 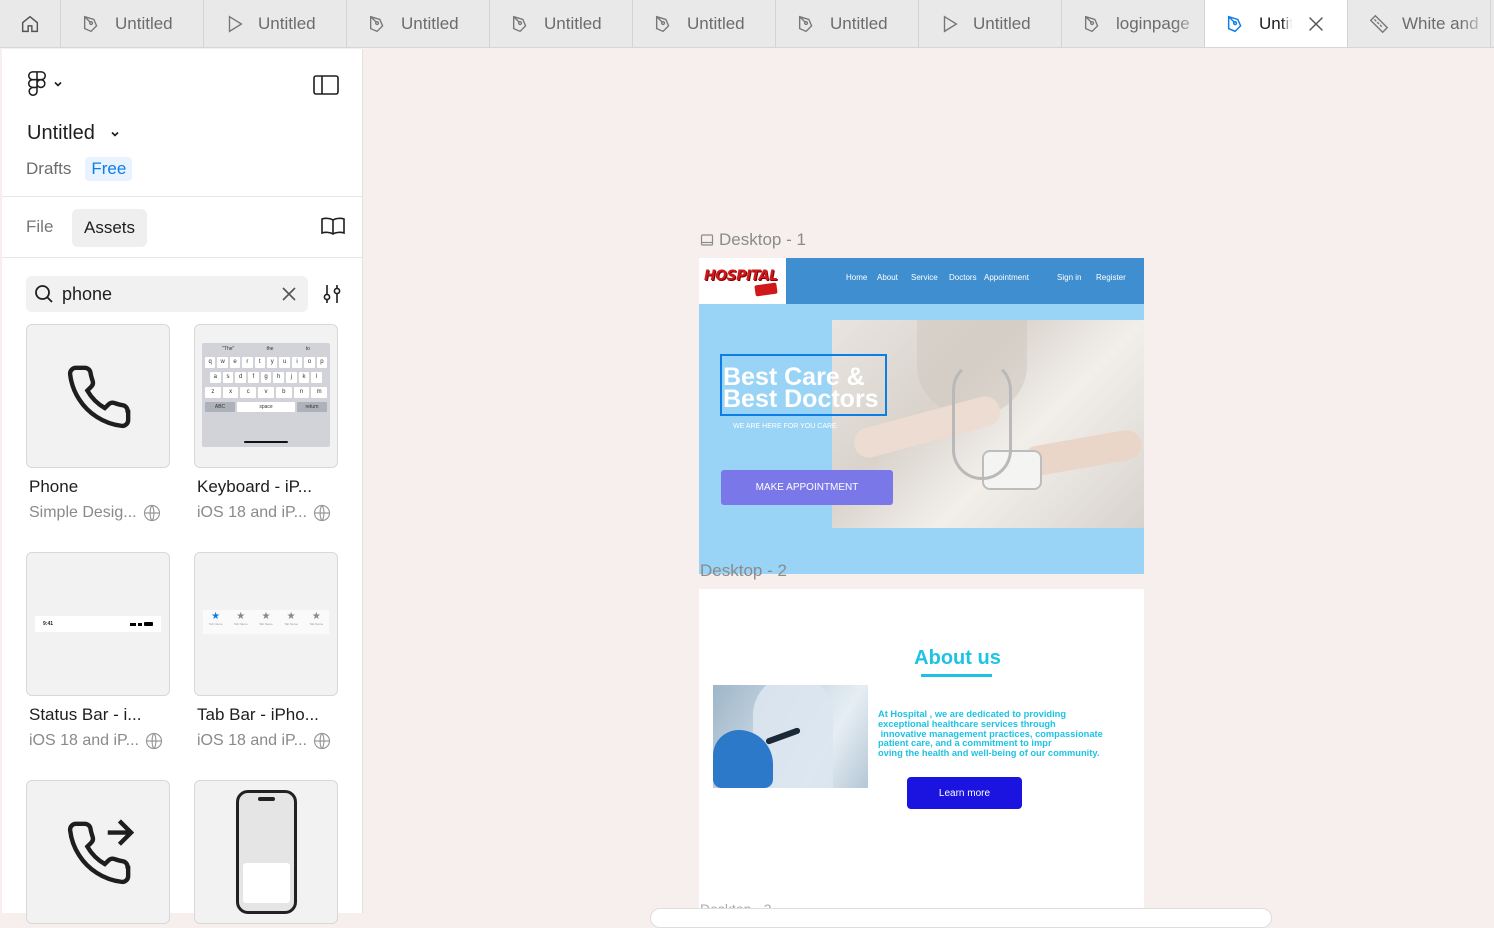 I want to click on learn-more-button: Learn more, so click(x=964, y=793).